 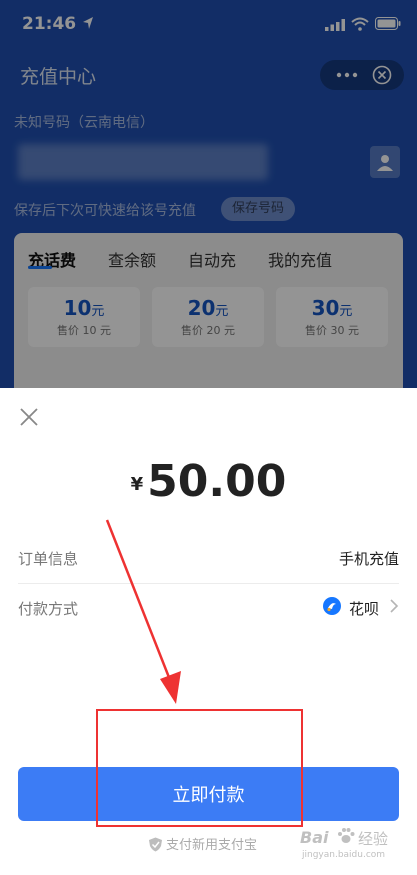 What do you see at coordinates (394, 606) in the screenshot?
I see `chevron-right-icon` at bounding box center [394, 606].